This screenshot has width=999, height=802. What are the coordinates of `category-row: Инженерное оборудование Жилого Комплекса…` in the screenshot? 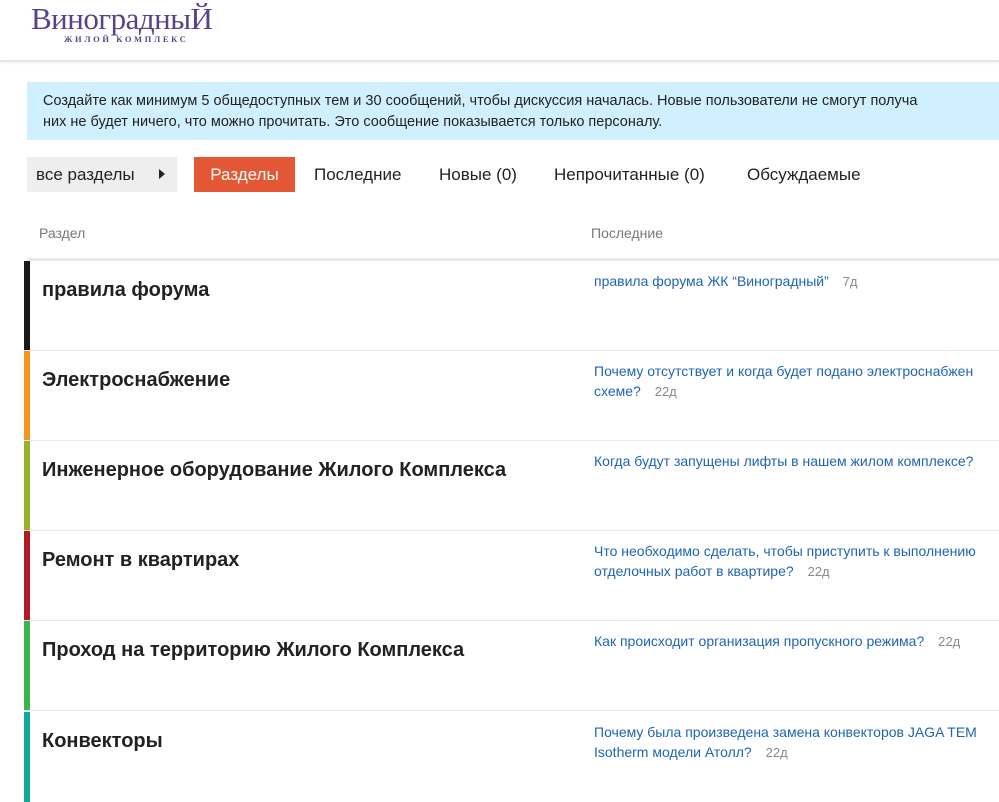 It's located at (511, 486).